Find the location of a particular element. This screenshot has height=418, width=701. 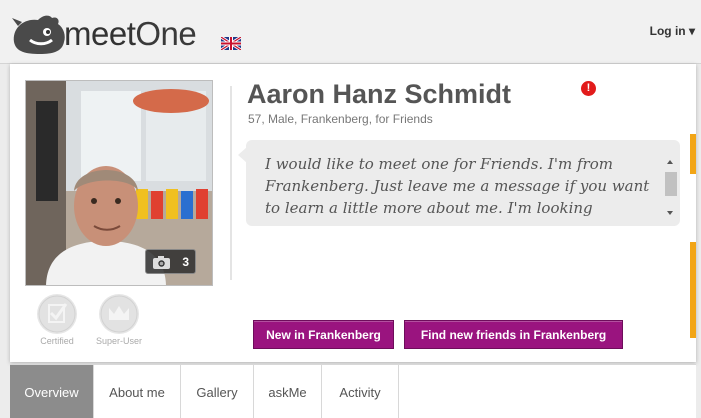

vertical-divider is located at coordinates (231, 183).